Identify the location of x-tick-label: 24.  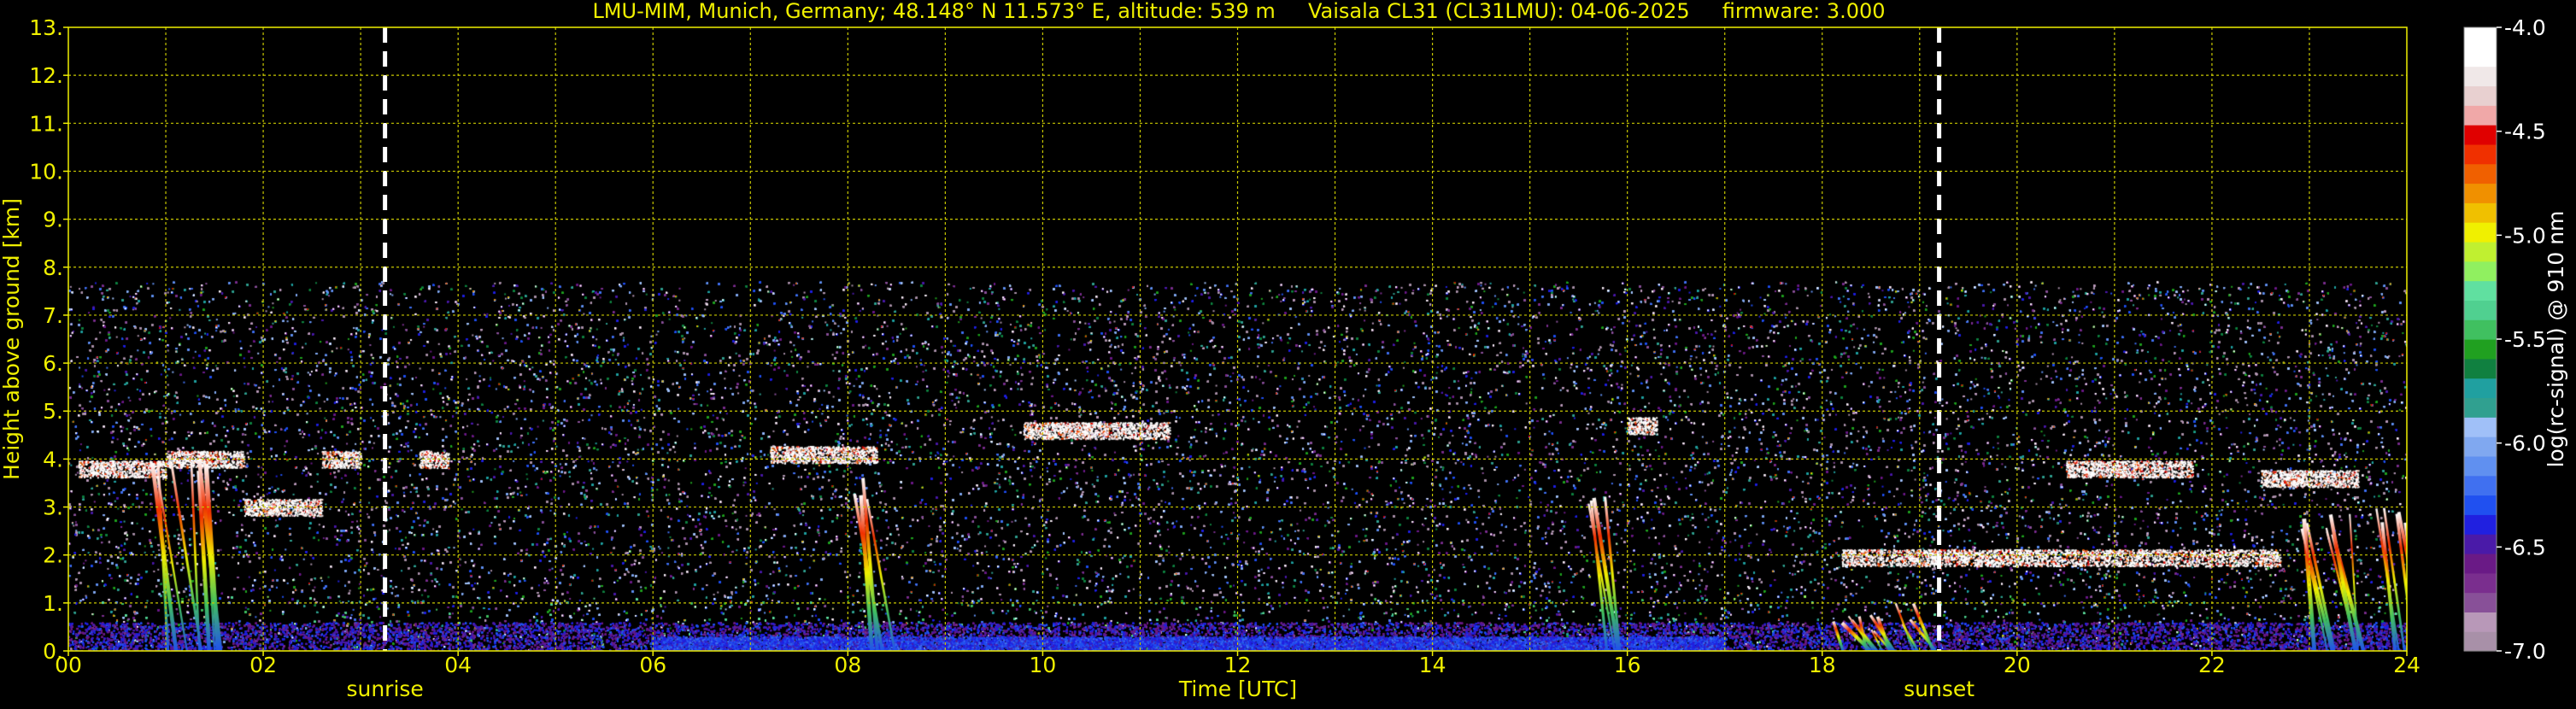
(2407, 665).